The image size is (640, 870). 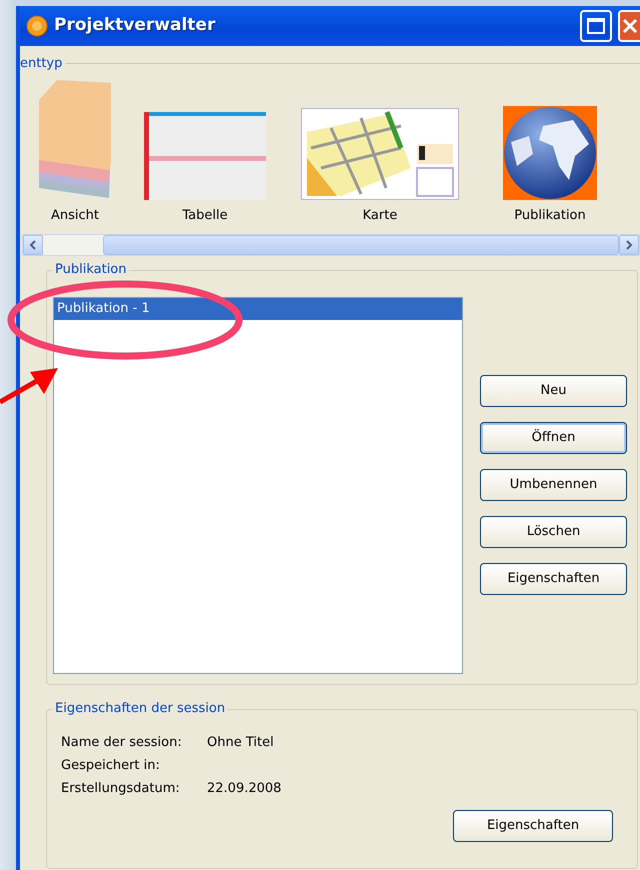 What do you see at coordinates (75, 140) in the screenshot?
I see `layers-icon` at bounding box center [75, 140].